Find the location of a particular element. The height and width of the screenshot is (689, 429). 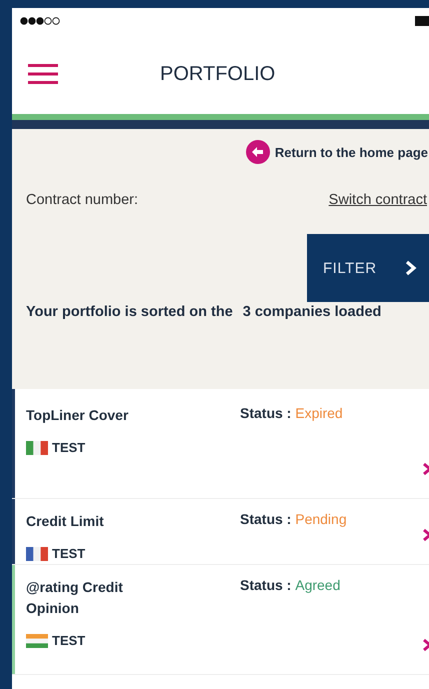

switch-contract-link: Switch contract is located at coordinates (377, 200).